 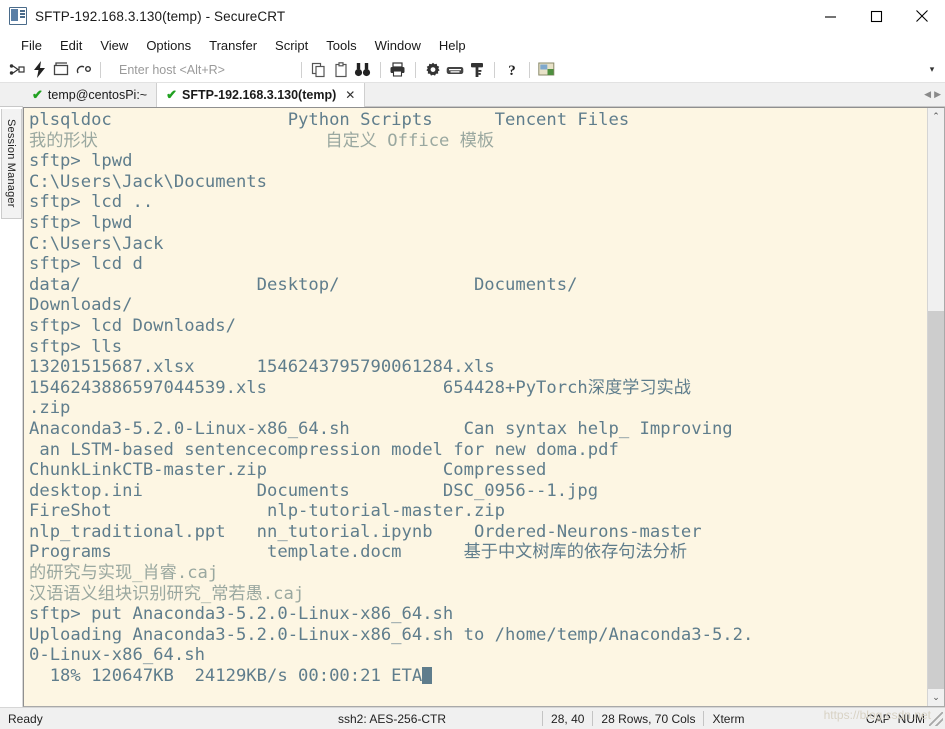 What do you see at coordinates (455, 70) in the screenshot?
I see `keyboard-icon` at bounding box center [455, 70].